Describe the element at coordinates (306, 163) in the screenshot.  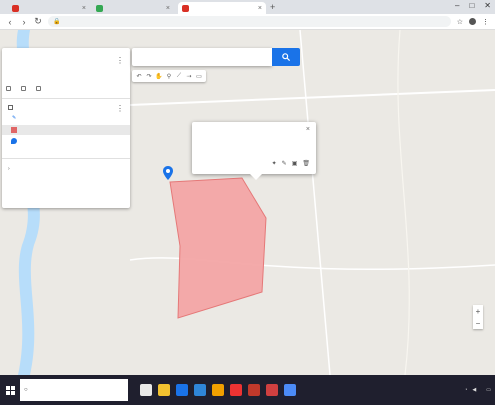
I see `delete-icon: 🗑` at that location.